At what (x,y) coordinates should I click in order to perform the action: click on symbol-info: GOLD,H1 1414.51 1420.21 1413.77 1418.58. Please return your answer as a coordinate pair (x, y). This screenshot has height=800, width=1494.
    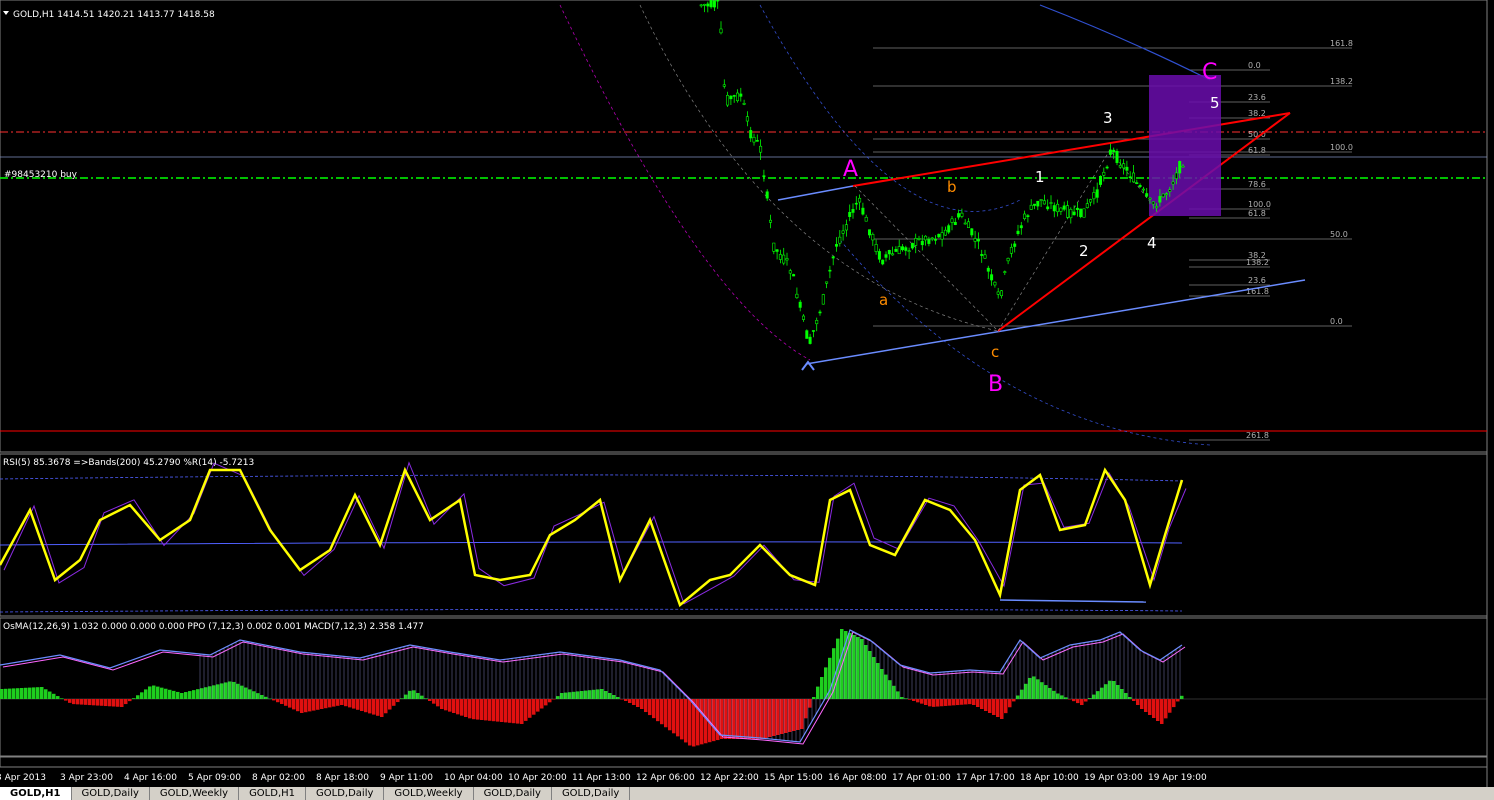
    Looking at the image, I should click on (114, 15).